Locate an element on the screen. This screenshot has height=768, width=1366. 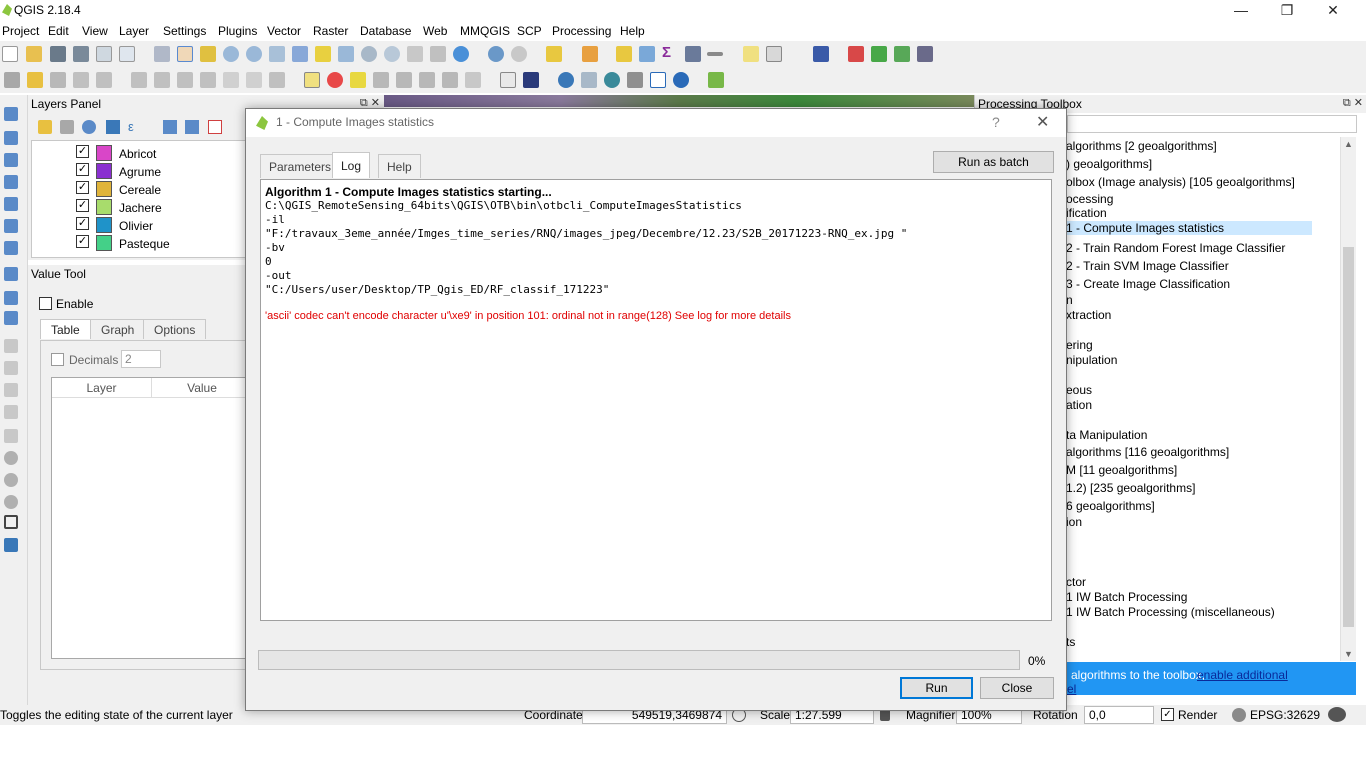
add-vector-layer-icon is located at coordinates (11, 114).